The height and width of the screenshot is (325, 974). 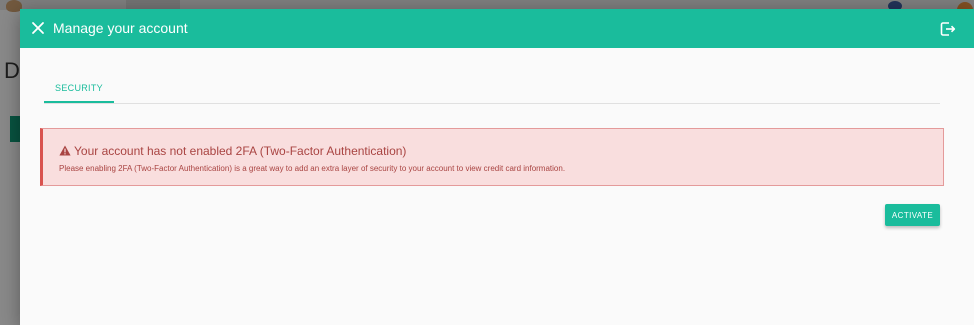 I want to click on dialog-header: Manage your account, so click(x=497, y=28).